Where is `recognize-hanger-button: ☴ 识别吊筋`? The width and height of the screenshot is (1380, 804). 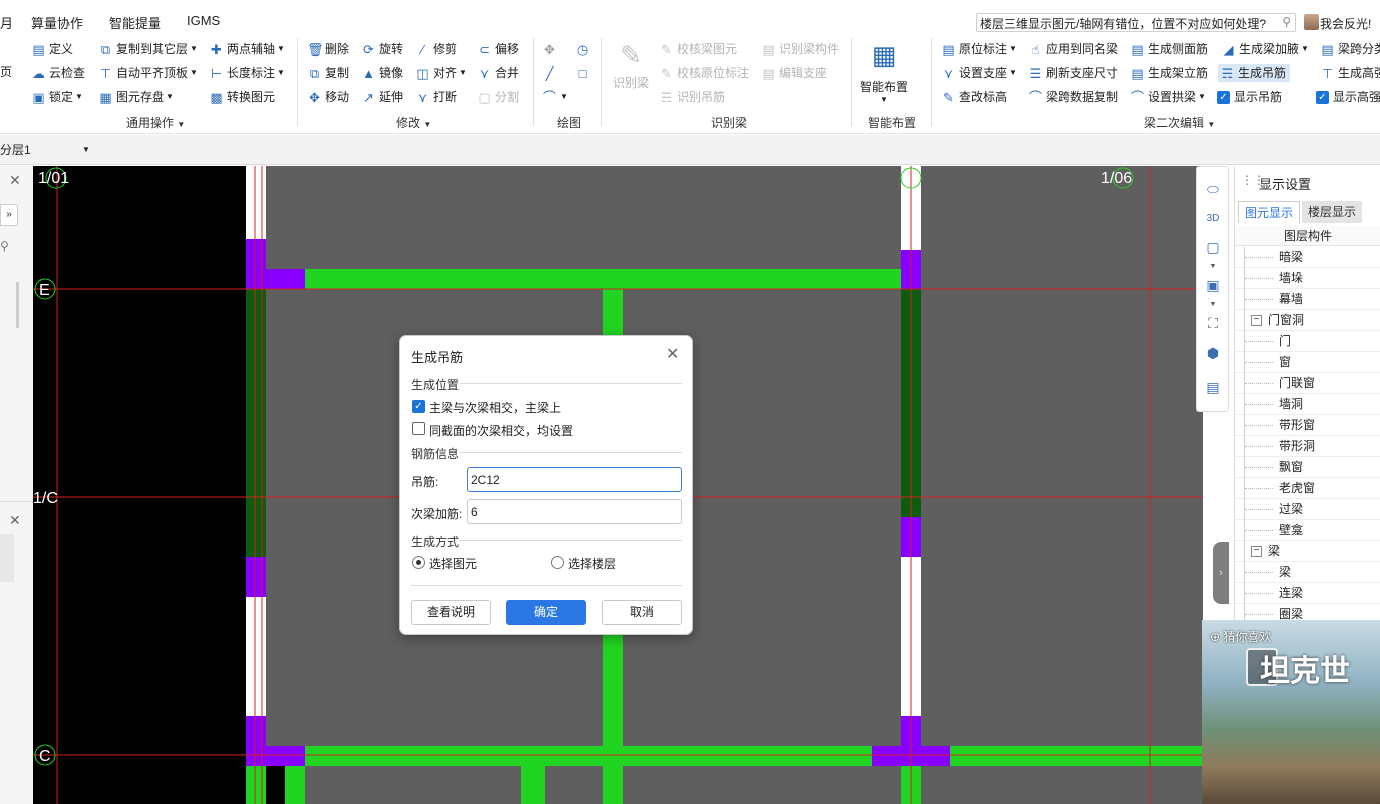 recognize-hanger-button: ☴ 识别吊筋 is located at coordinates (692, 97).